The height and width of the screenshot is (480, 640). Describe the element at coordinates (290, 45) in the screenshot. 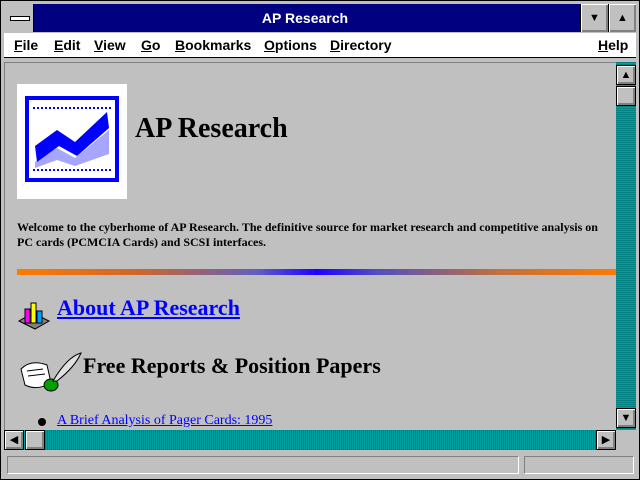

I see `menu-options: Options` at that location.